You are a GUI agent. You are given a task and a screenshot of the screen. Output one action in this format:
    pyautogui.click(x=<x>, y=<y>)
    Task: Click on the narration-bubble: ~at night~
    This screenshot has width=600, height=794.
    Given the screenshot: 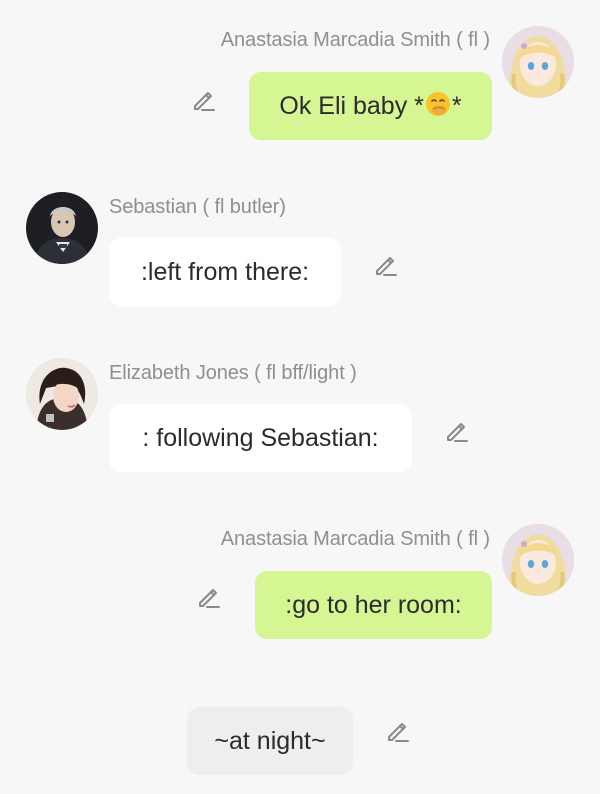 What is the action you would take?
    pyautogui.click(x=270, y=741)
    